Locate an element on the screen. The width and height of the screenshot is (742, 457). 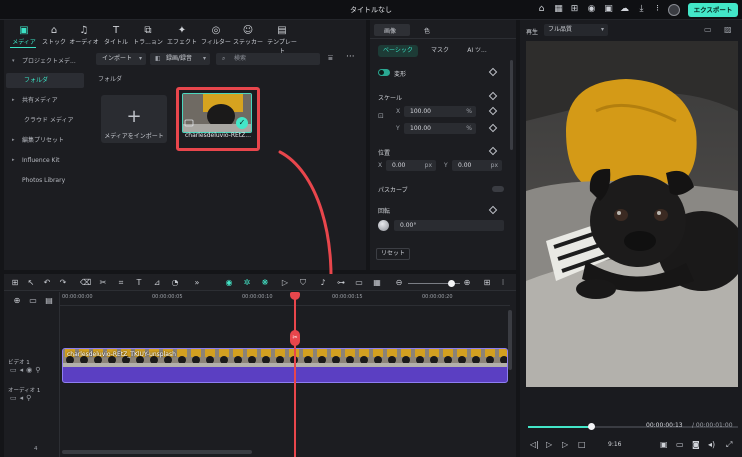
transform-toggle is located at coordinates (384, 72).